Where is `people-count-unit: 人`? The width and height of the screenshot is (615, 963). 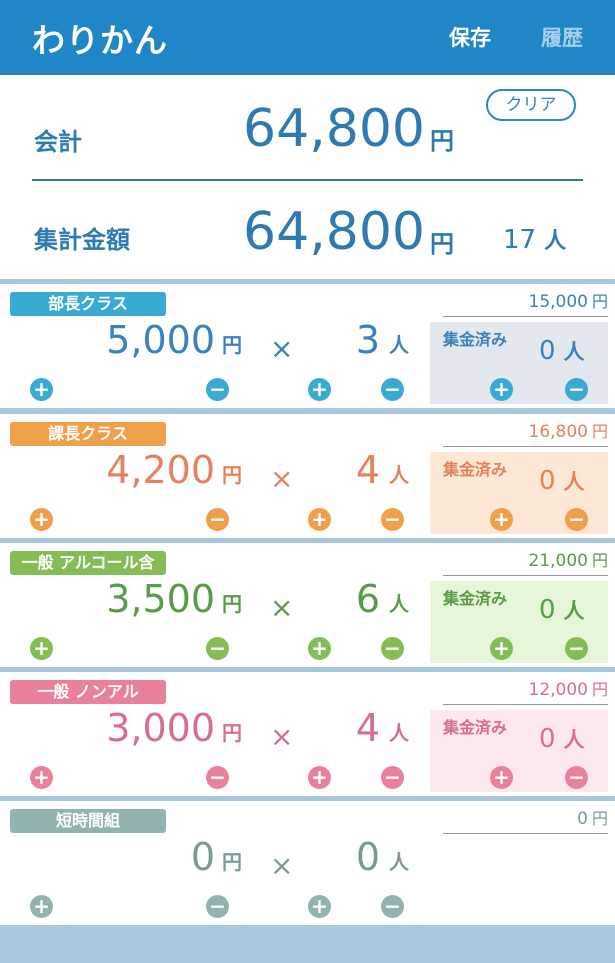 people-count-unit: 人 is located at coordinates (555, 241).